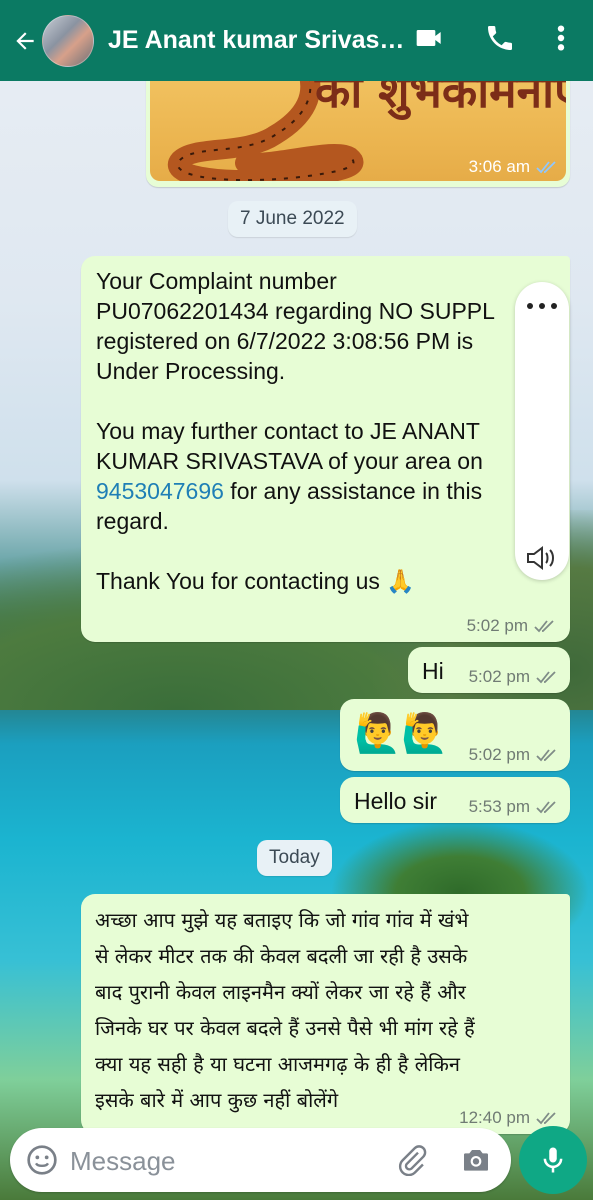 The height and width of the screenshot is (1200, 593). I want to click on mic-button, so click(553, 1160).